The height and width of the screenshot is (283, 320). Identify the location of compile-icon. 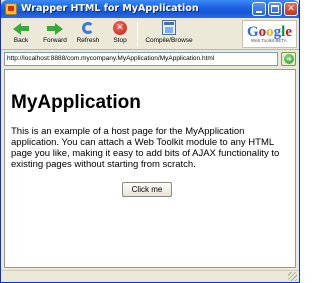
(169, 28).